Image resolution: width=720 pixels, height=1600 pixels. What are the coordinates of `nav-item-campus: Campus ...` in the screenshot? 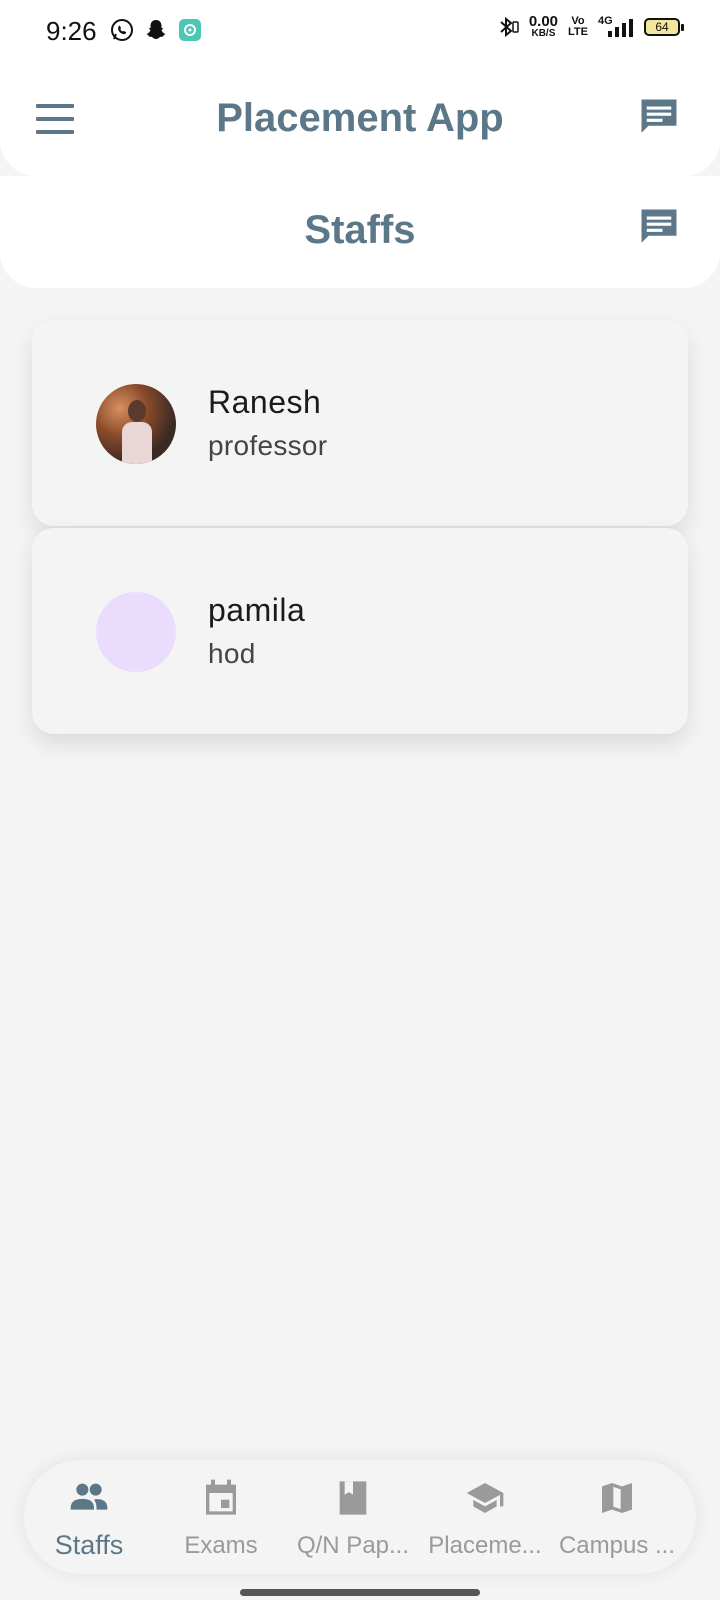 It's located at (617, 1517).